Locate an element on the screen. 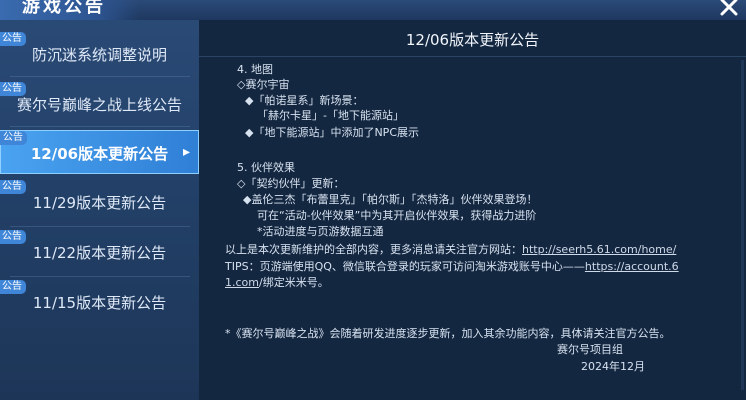 Image resolution: width=746 pixels, height=400 pixels. official-site-link: http://seerh5.61.com/home/ is located at coordinates (599, 249).